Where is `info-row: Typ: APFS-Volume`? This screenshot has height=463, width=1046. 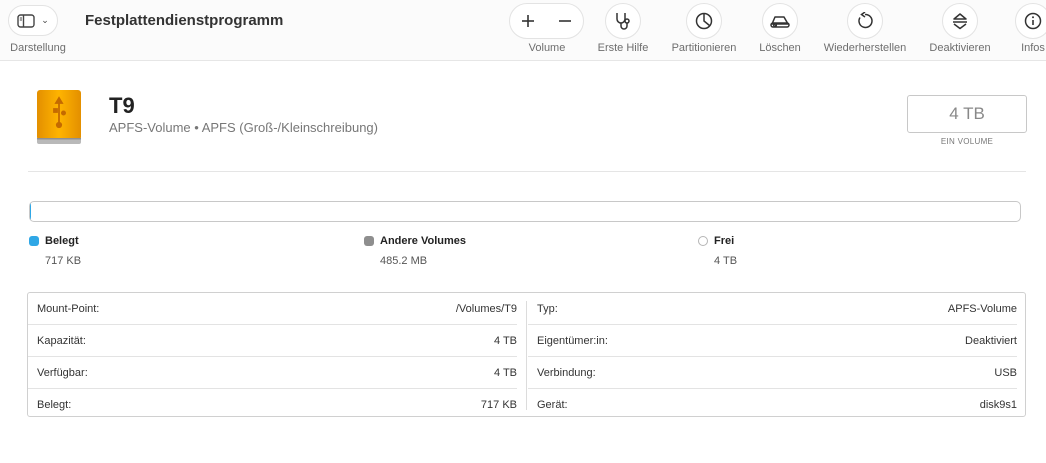
info-row: Typ: APFS-Volume is located at coordinates (772, 308).